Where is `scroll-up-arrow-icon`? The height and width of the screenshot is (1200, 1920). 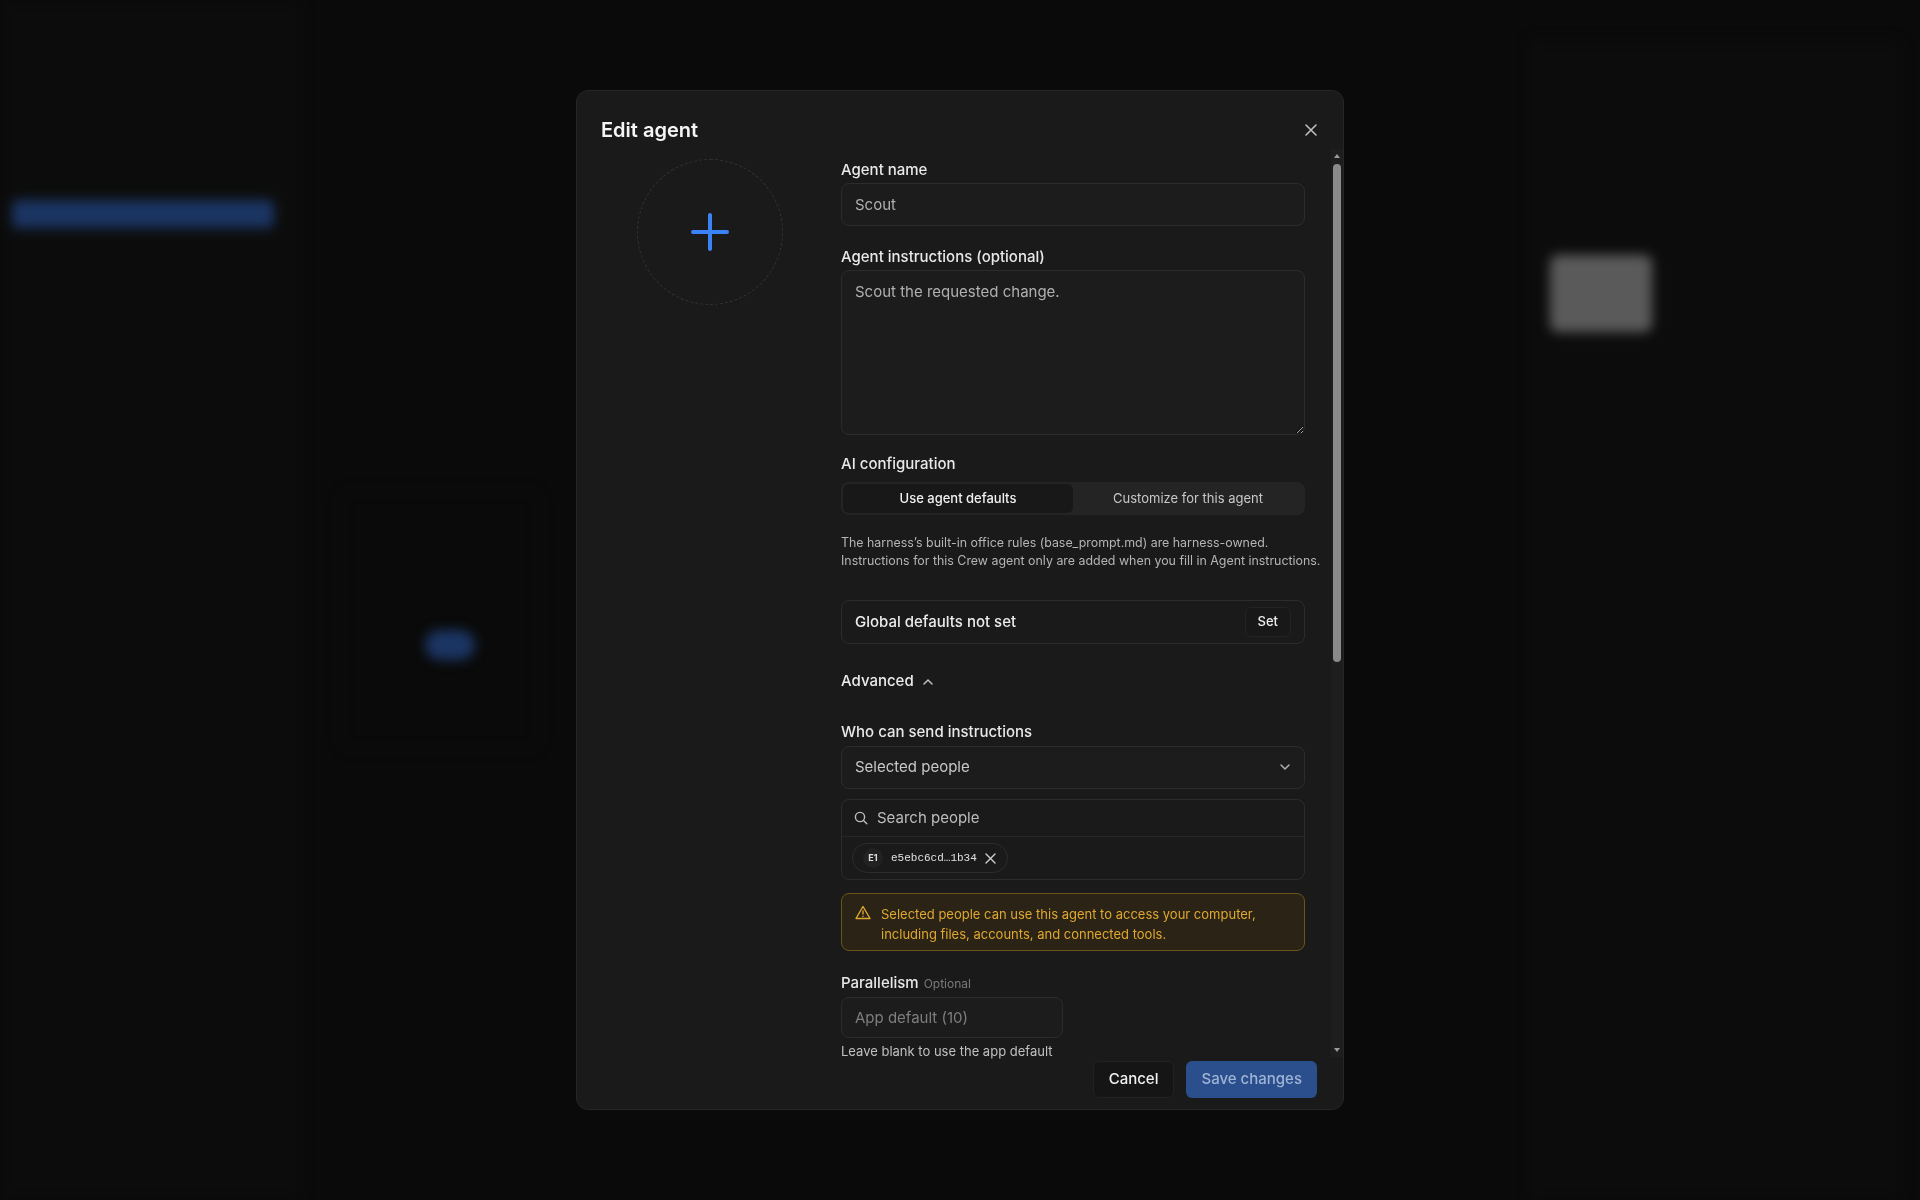 scroll-up-arrow-icon is located at coordinates (1337, 156).